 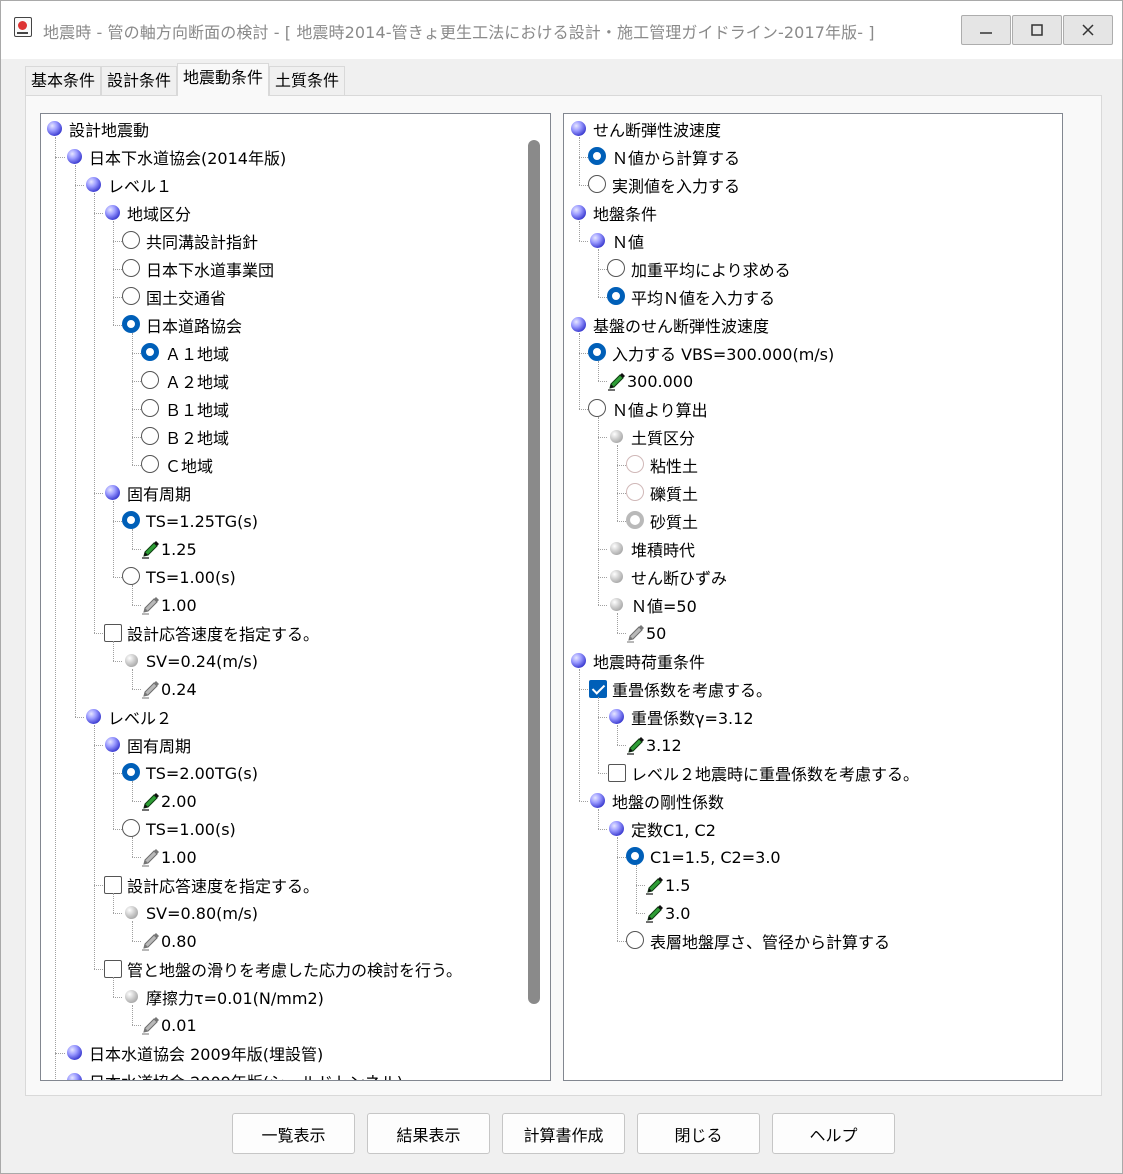 What do you see at coordinates (223, 79) in the screenshot?
I see `tab-seismic-conditions: 地震動条件` at bounding box center [223, 79].